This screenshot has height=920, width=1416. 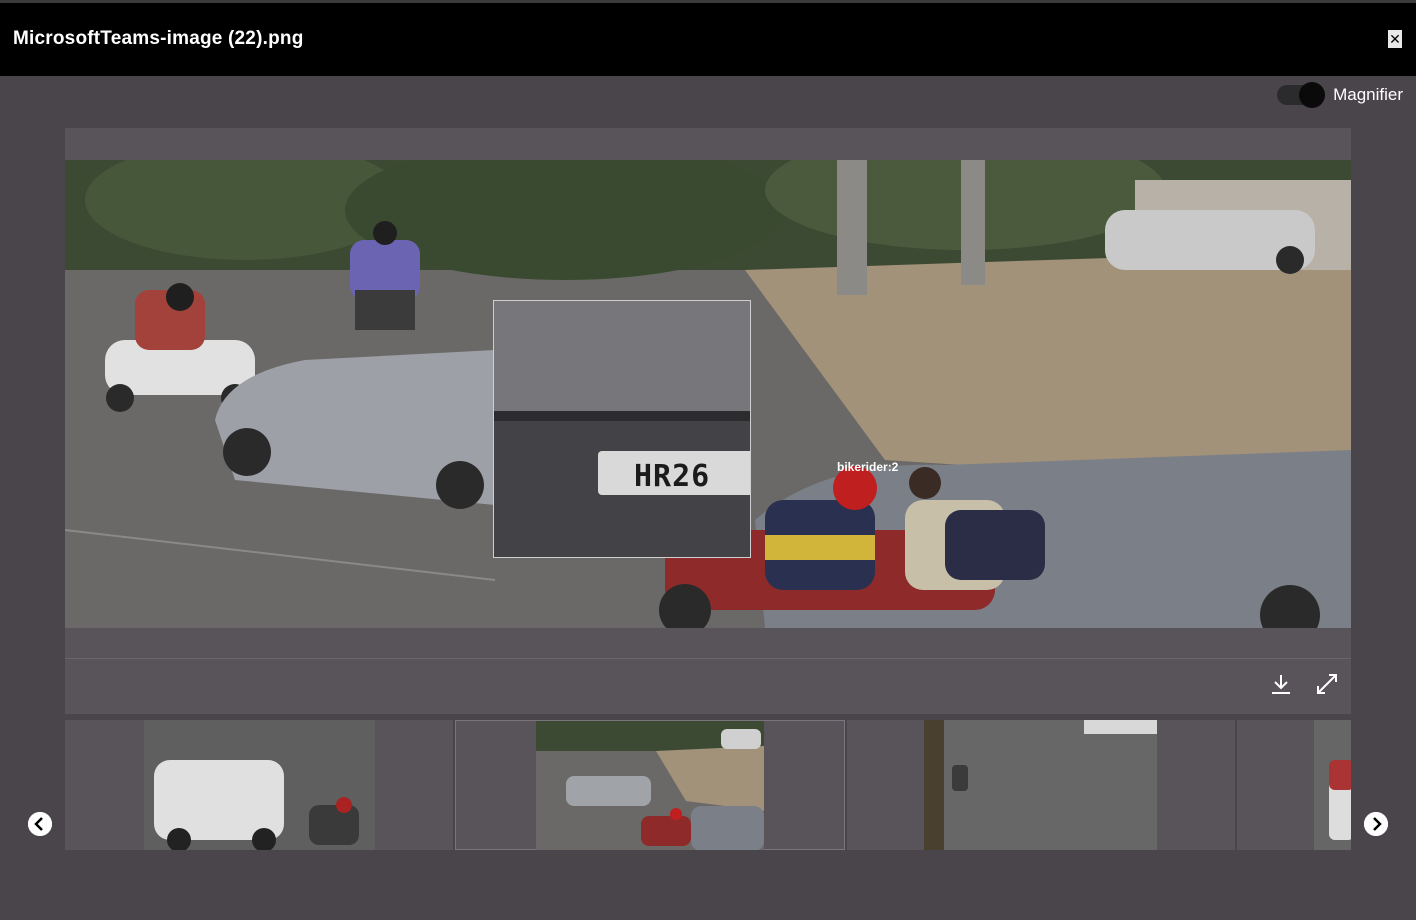 I want to click on fullscreen-button, so click(x=1327, y=684).